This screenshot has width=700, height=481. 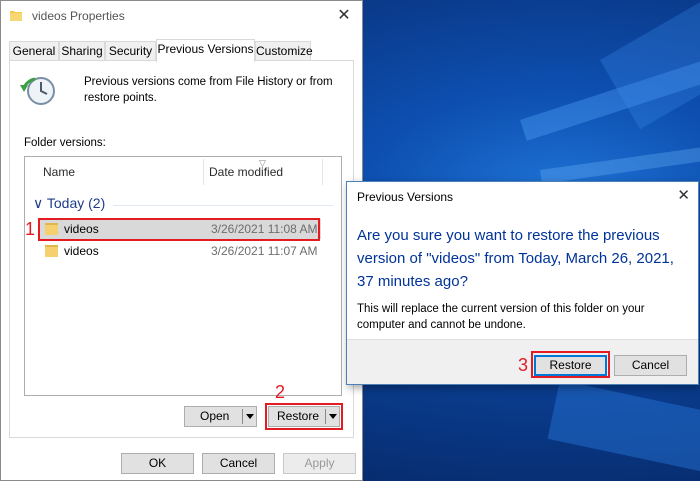 What do you see at coordinates (30, 229) in the screenshot?
I see `step-marker-1: 1` at bounding box center [30, 229].